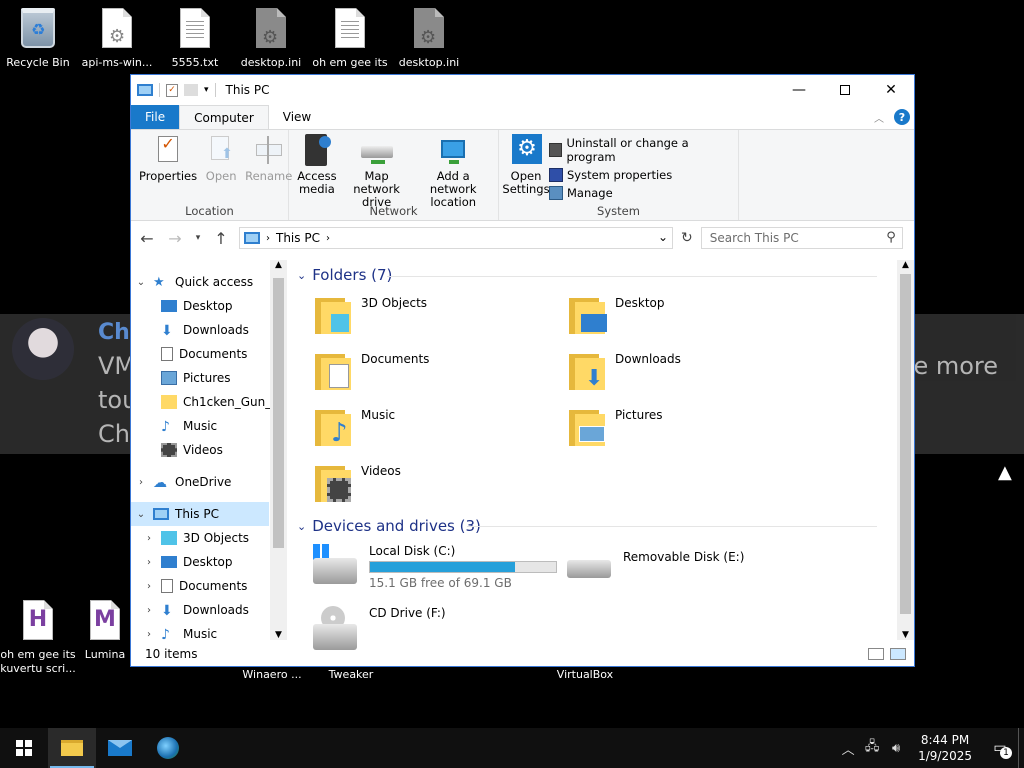 The width and height of the screenshot is (1024, 768). What do you see at coordinates (209, 538) in the screenshot?
I see `nav-pc-3d-objects: › 3D Objects` at bounding box center [209, 538].